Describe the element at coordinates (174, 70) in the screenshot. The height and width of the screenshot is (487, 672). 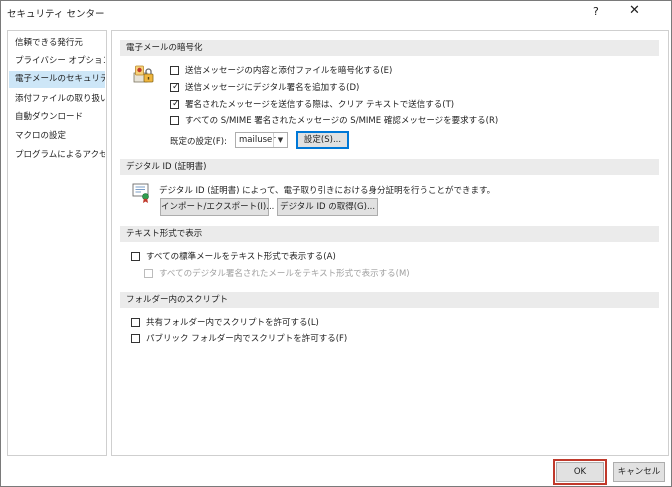
I see `encrypt-contents-checkbox` at that location.